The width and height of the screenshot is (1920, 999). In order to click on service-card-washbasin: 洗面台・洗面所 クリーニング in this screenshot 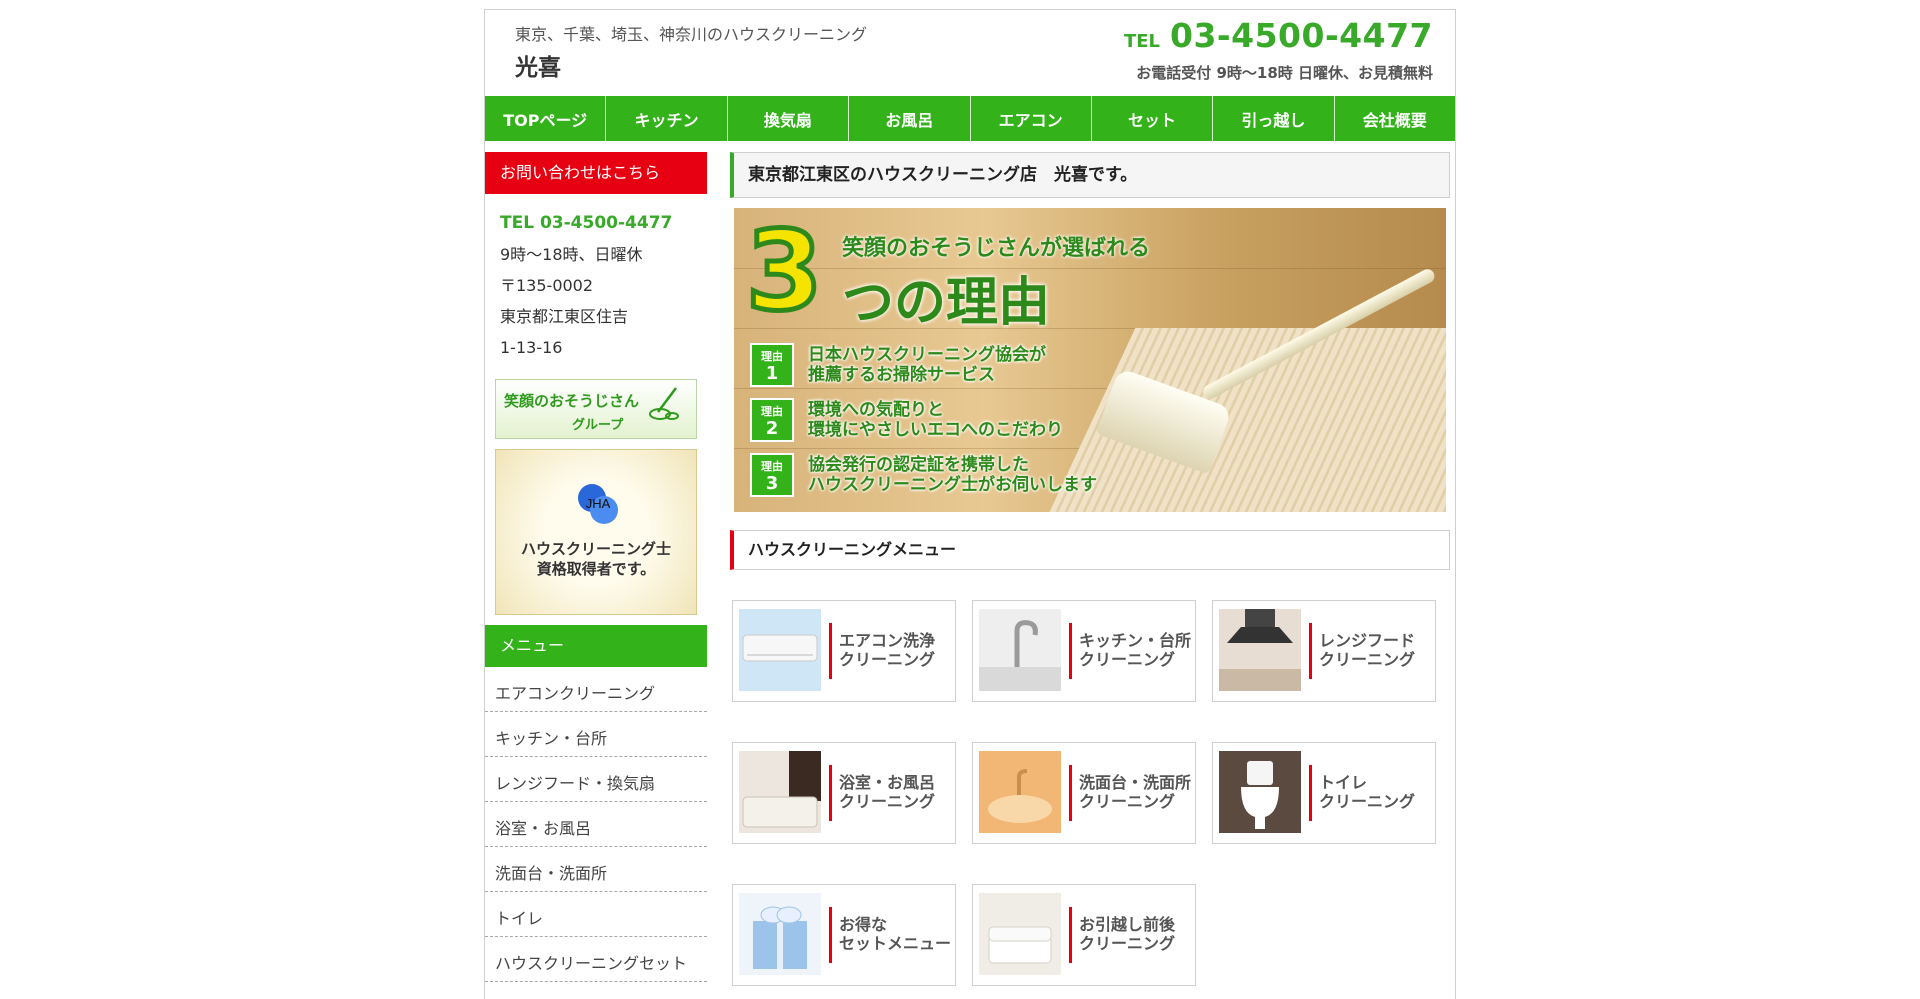, I will do `click(1084, 793)`.